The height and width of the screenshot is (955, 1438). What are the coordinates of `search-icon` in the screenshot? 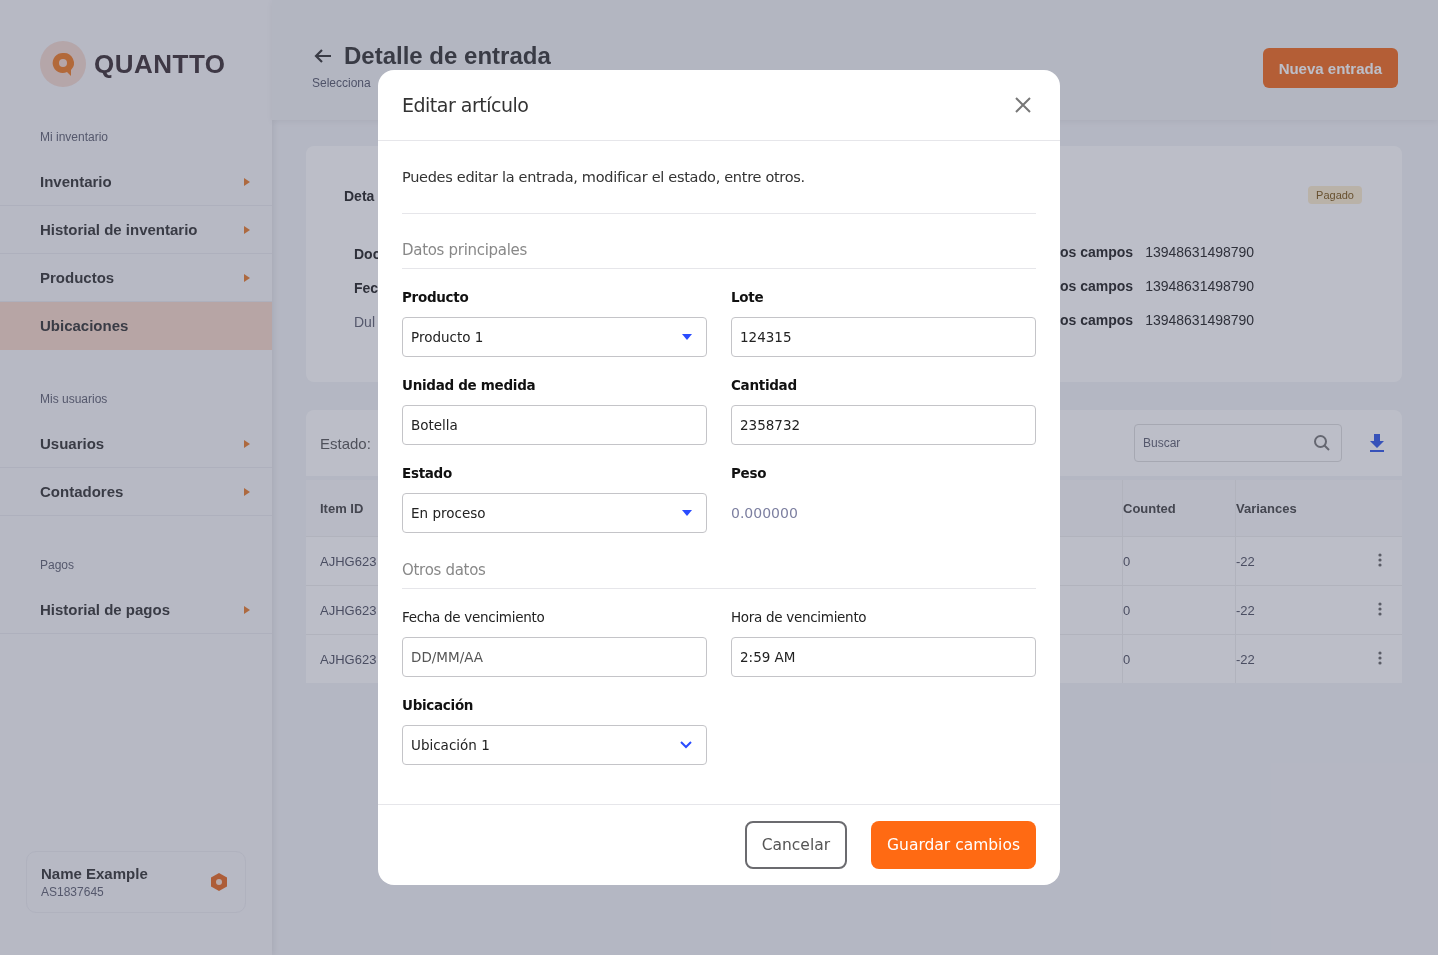 It's located at (1322, 443).